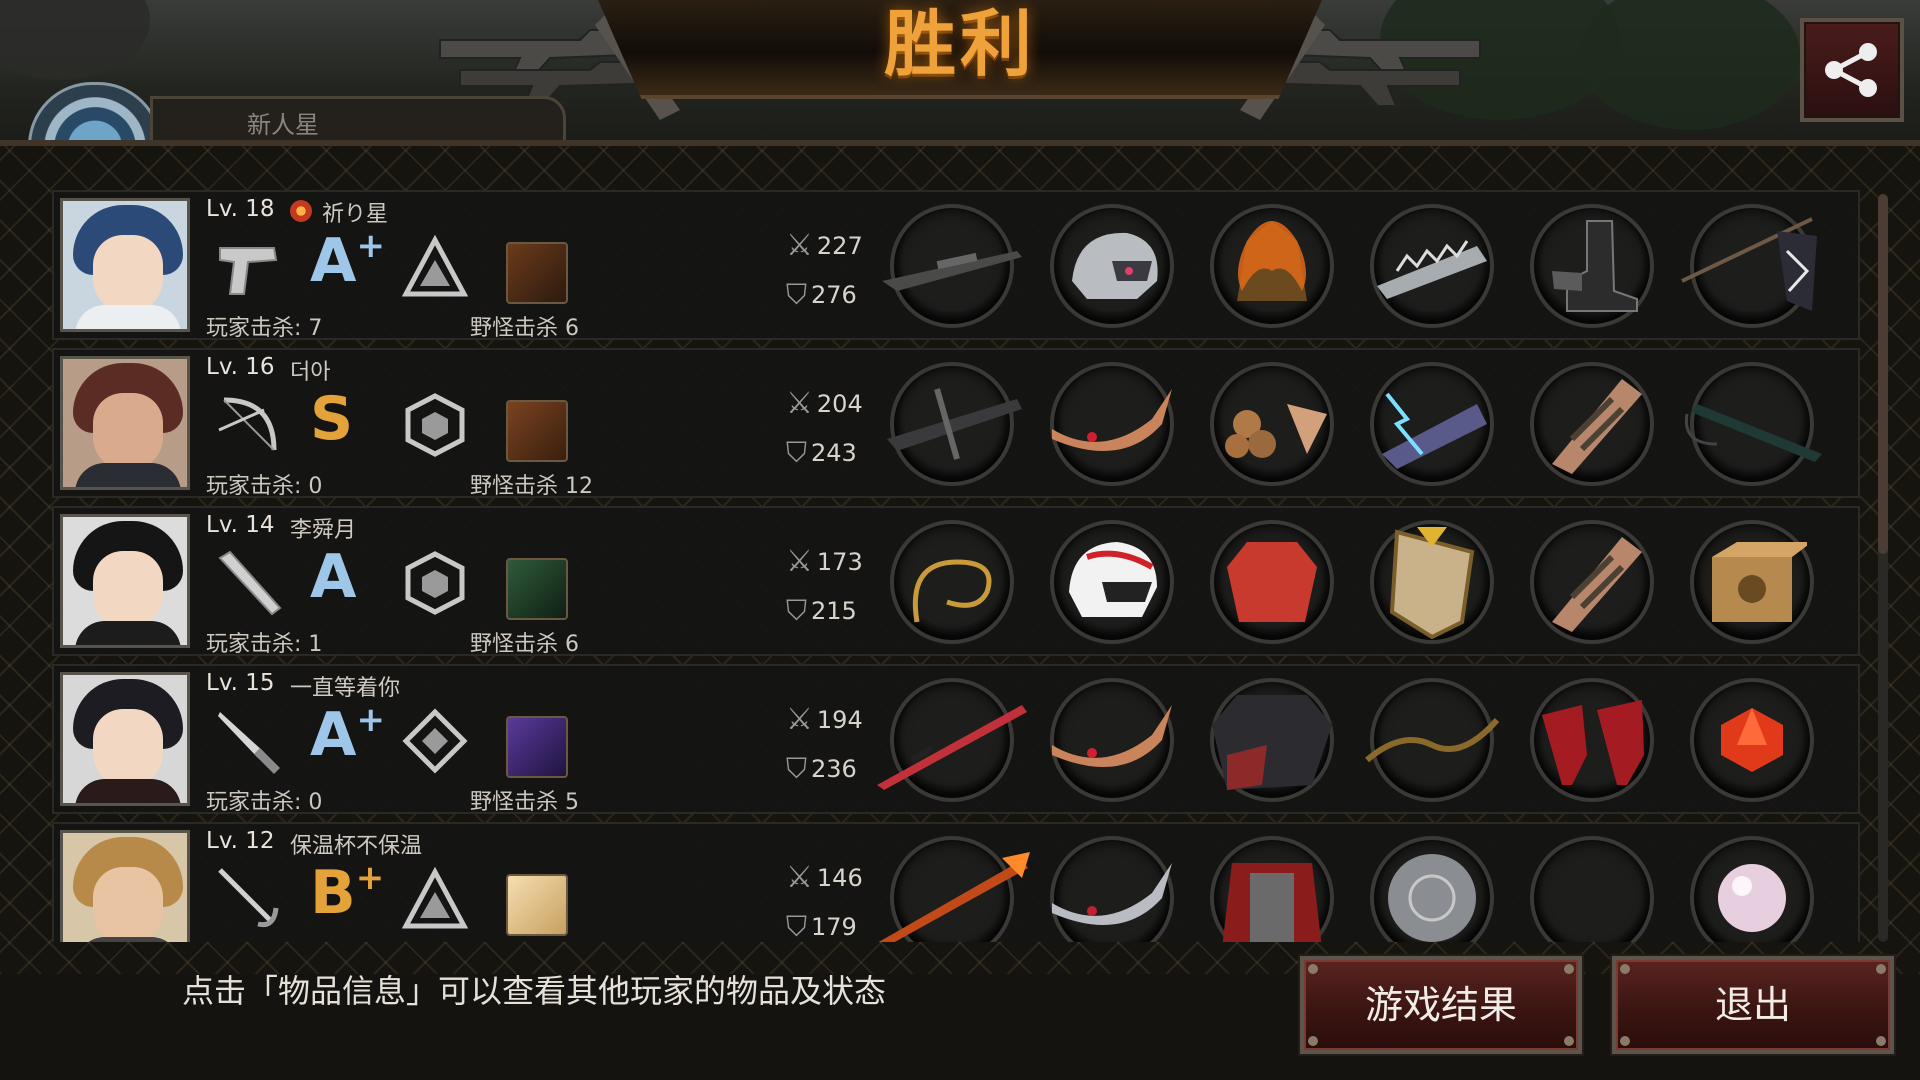  What do you see at coordinates (331, 419) in the screenshot?
I see `grade-badge: S` at bounding box center [331, 419].